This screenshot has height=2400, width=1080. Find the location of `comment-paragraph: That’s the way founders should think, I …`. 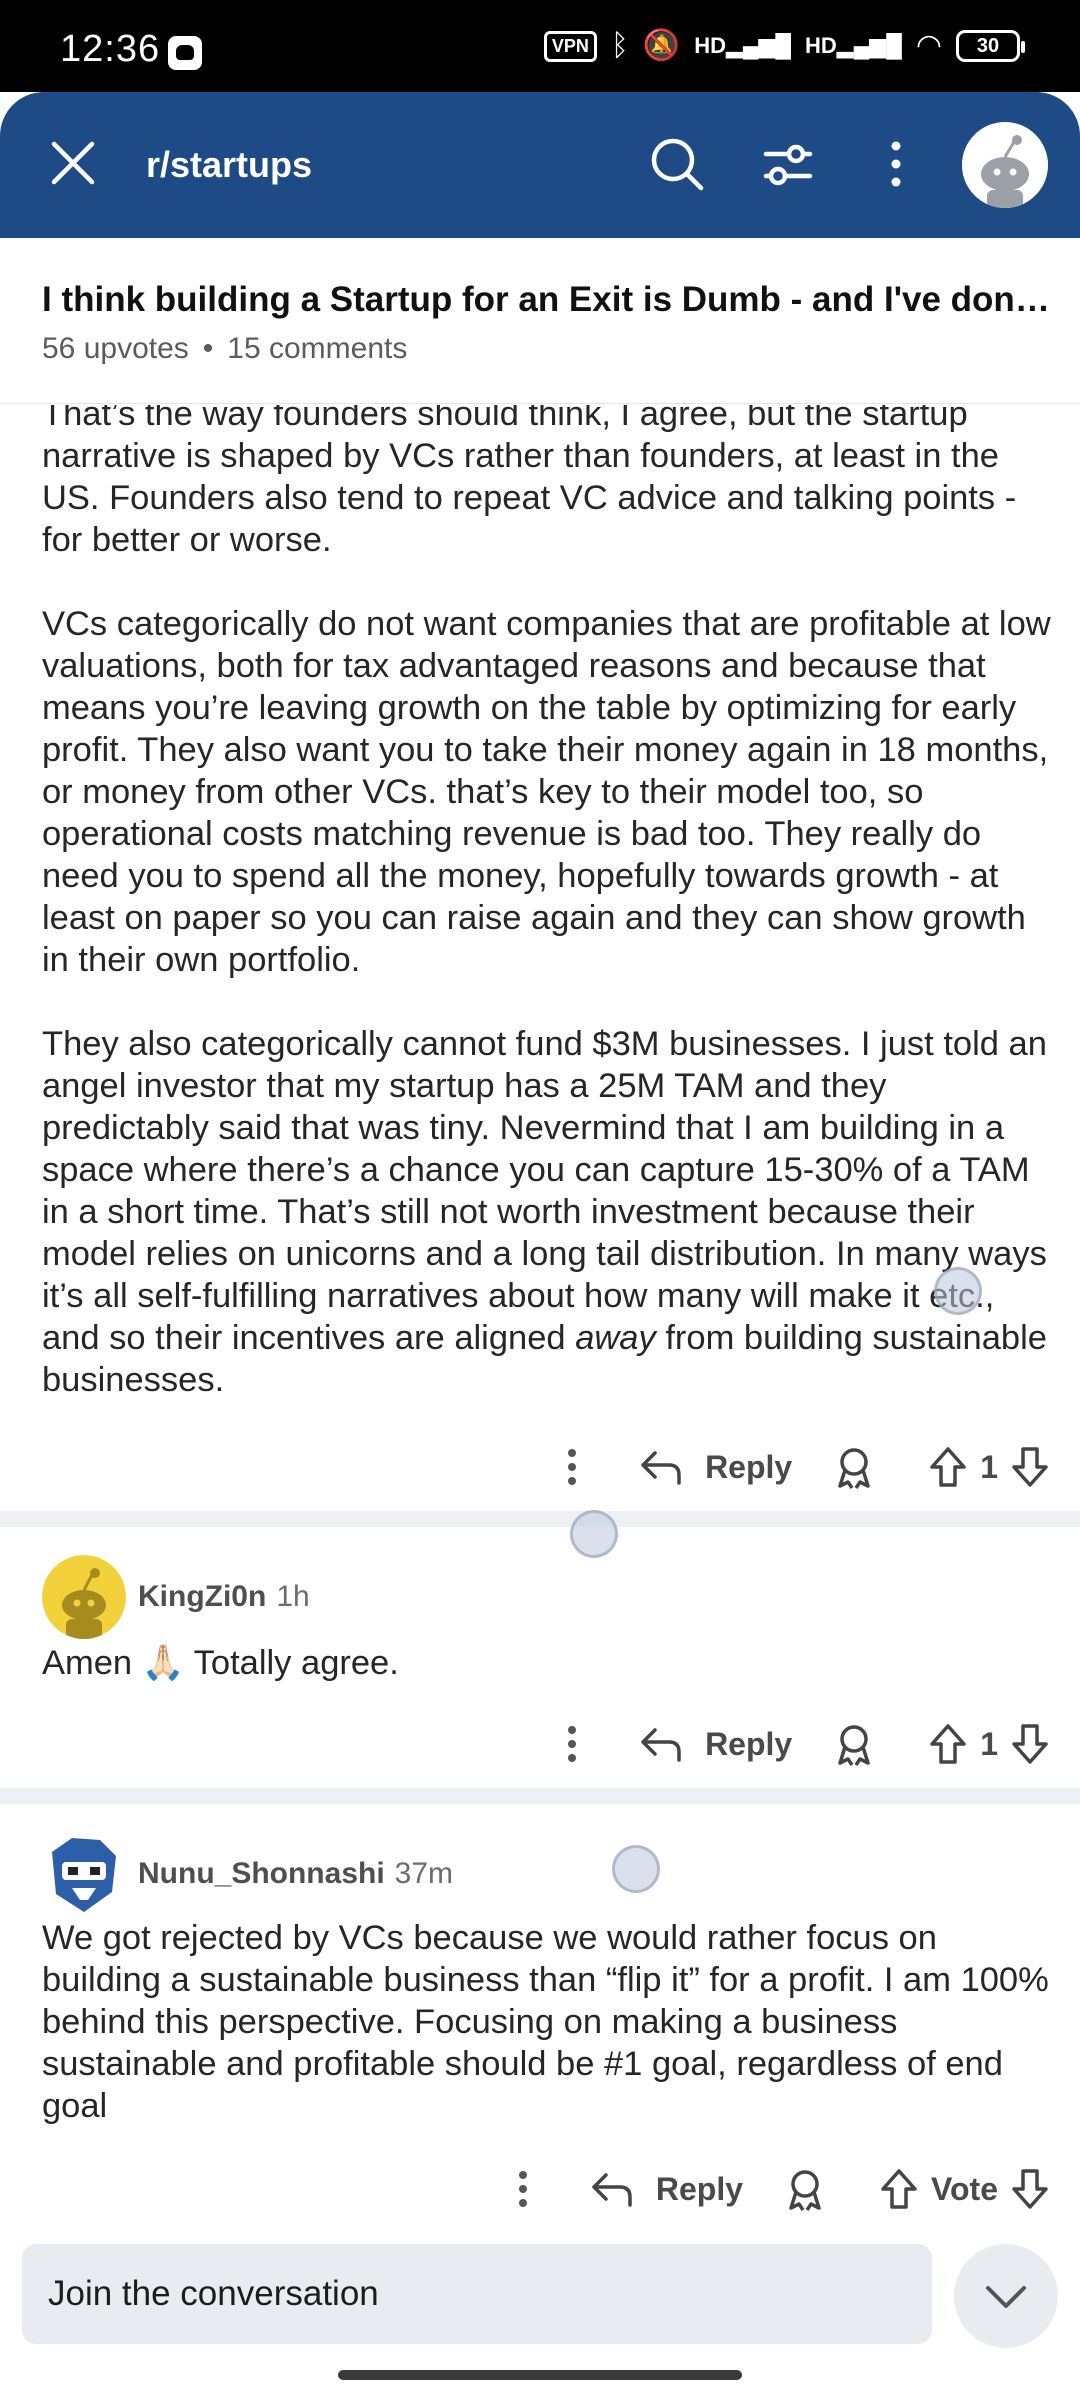

comment-paragraph: That’s the way founders should think, I … is located at coordinates (529, 482).